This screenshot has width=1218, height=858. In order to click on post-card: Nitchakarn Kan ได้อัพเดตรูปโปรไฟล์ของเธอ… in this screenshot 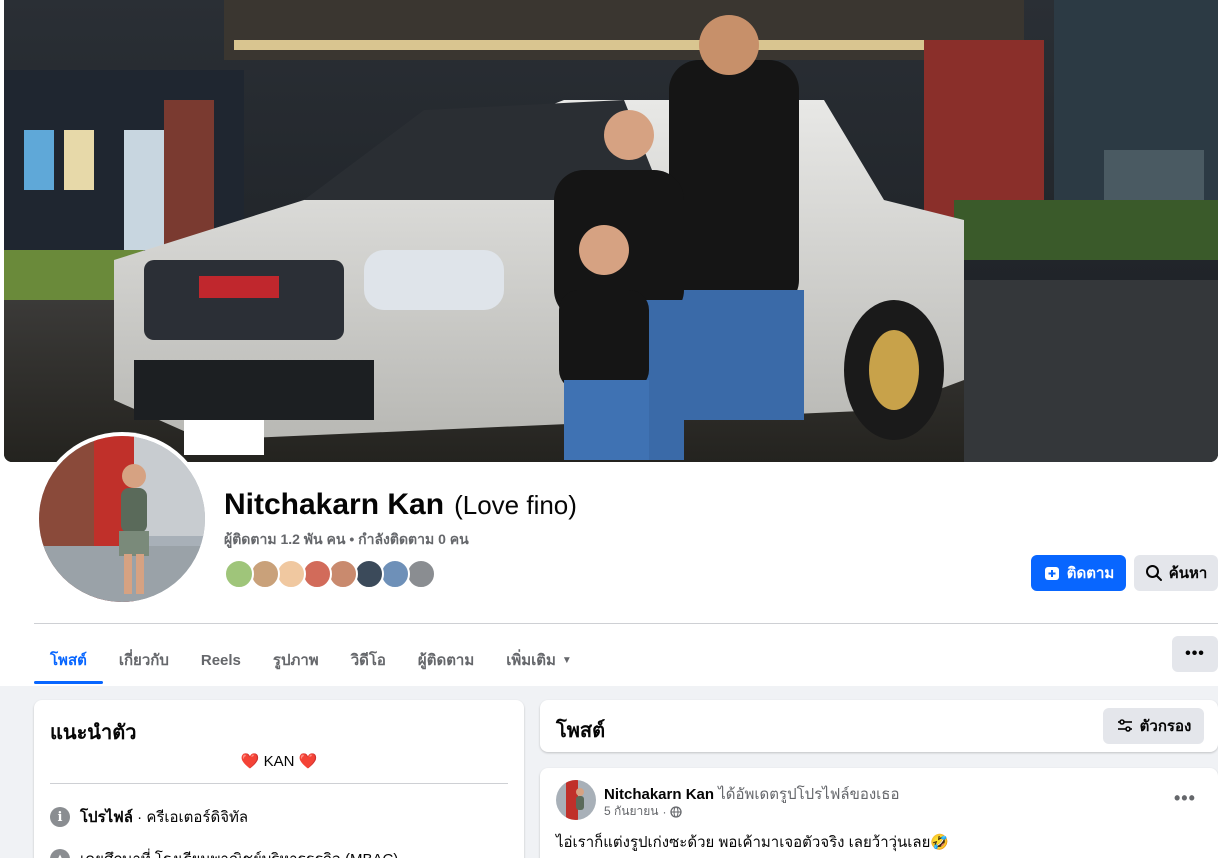, I will do `click(879, 813)`.